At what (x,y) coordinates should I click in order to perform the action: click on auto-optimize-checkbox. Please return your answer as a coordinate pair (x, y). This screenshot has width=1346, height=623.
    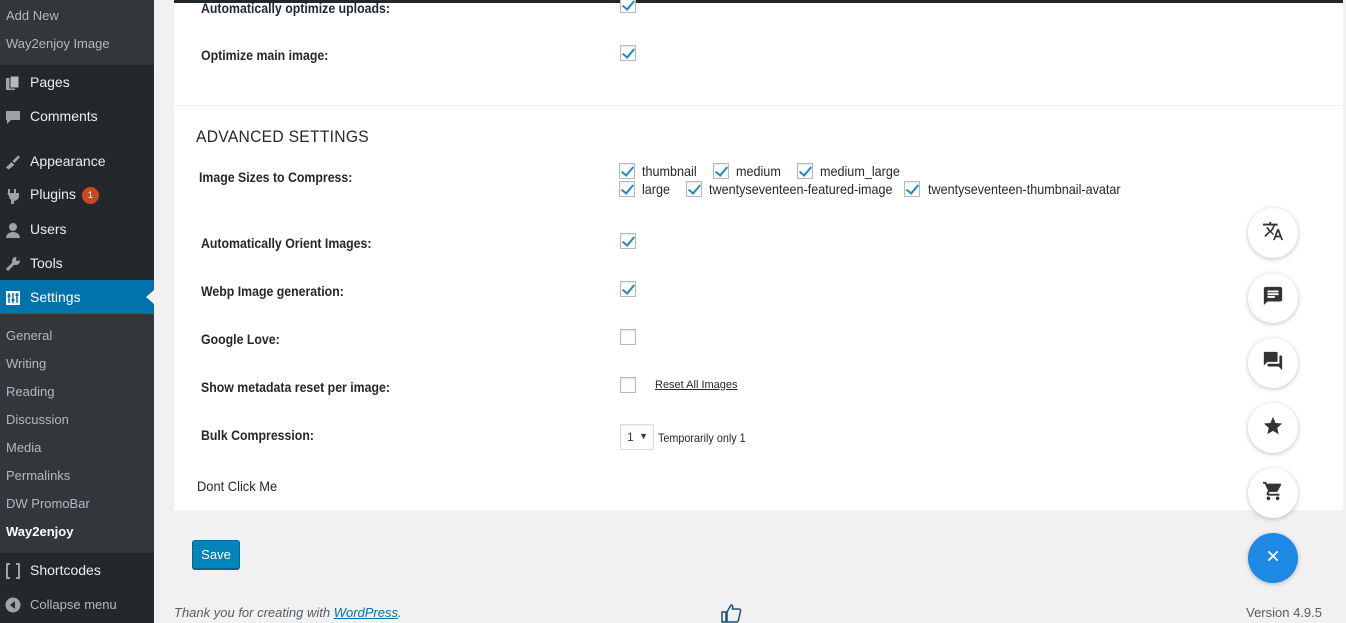
    Looking at the image, I should click on (628, 6).